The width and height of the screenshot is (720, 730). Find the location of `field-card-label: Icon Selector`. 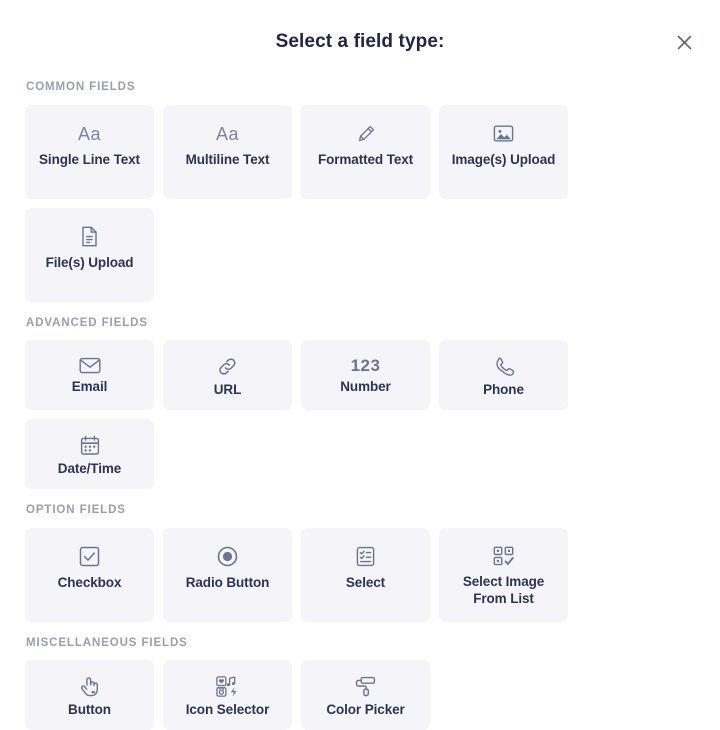

field-card-label: Icon Selector is located at coordinates (227, 710).